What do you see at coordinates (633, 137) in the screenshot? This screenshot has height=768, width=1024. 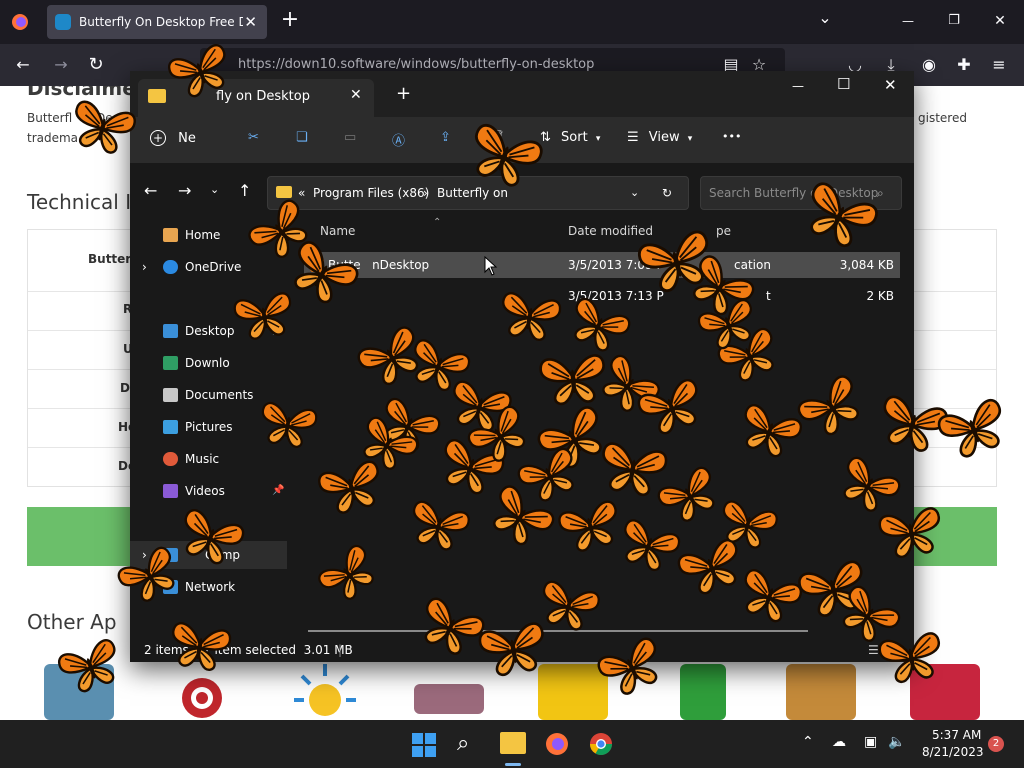 I see `view-icon: ☰` at bounding box center [633, 137].